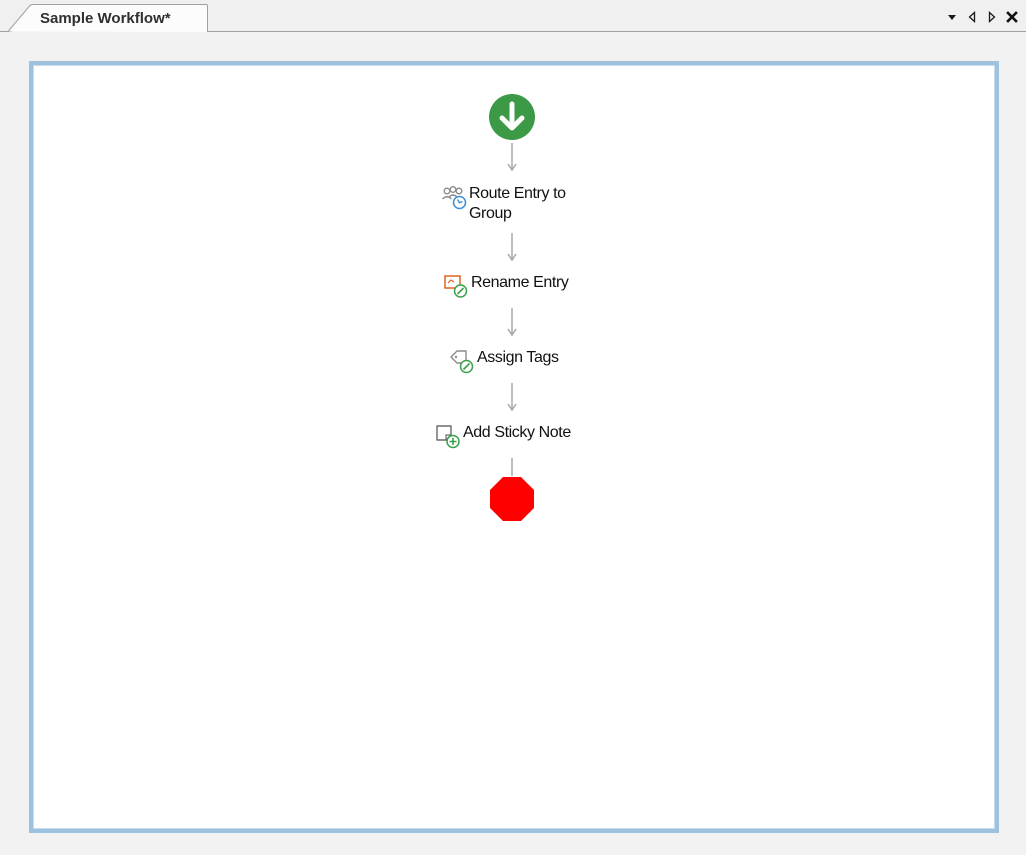  I want to click on tab-strip-divider, so click(617, 31).